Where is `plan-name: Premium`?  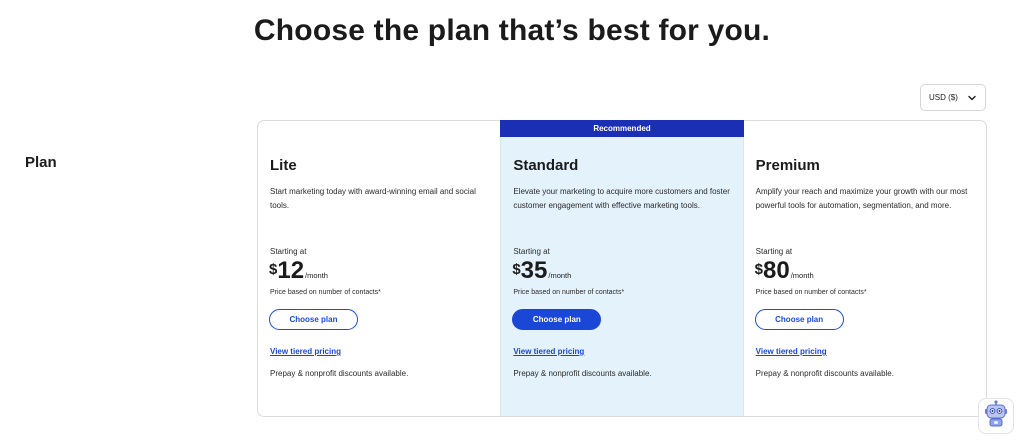 plan-name: Premium is located at coordinates (787, 165).